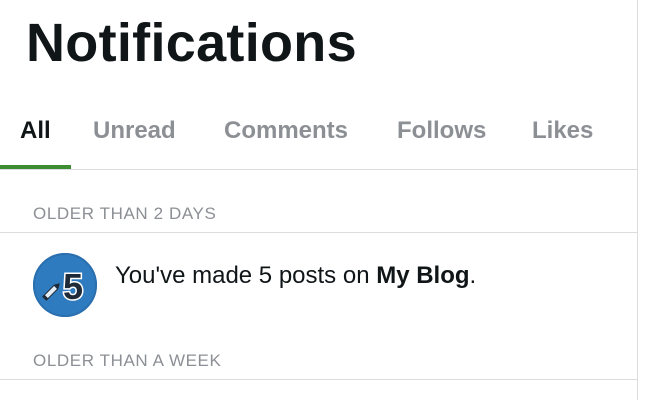  What do you see at coordinates (35, 167) in the screenshot?
I see `active-tab-indicator` at bounding box center [35, 167].